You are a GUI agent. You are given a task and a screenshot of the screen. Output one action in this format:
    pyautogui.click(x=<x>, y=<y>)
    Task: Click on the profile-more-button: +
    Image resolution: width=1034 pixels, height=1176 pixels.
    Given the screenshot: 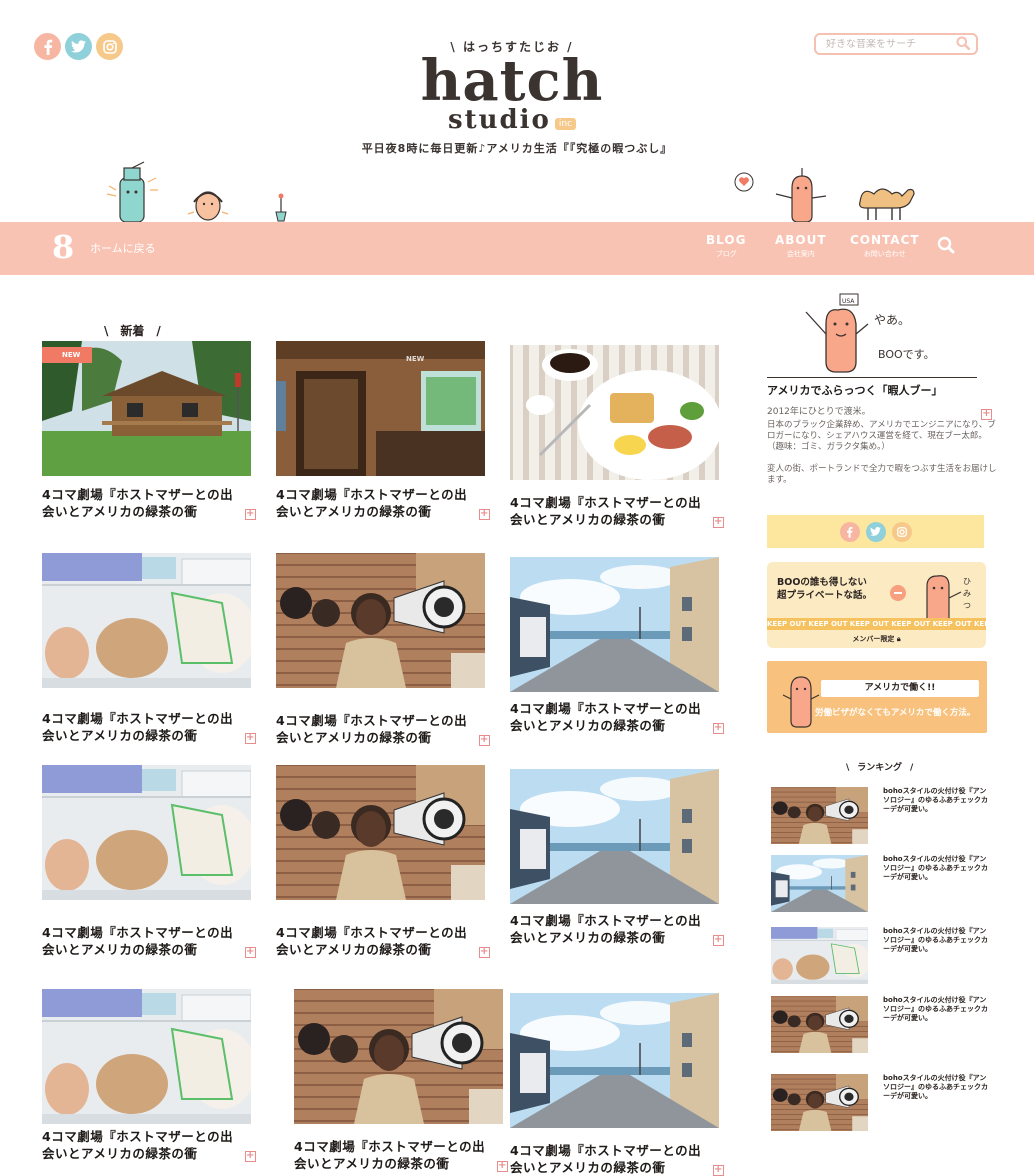 What is the action you would take?
    pyautogui.click(x=986, y=414)
    